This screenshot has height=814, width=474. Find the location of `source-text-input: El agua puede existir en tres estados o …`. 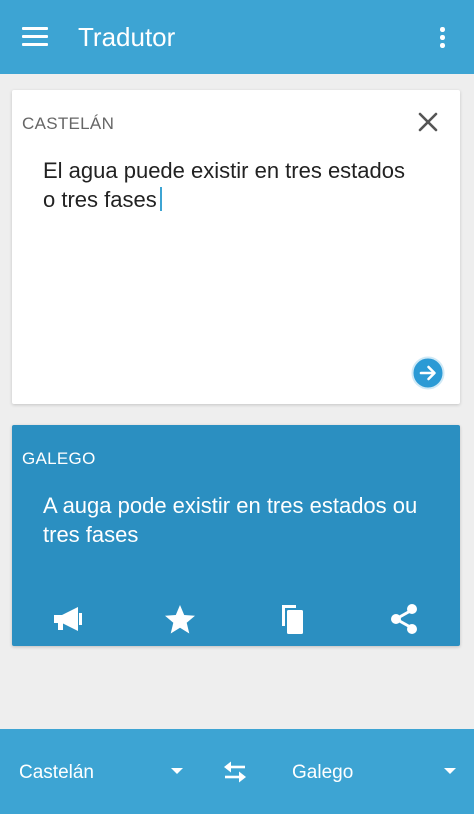

source-text-input: El agua puede existir en tres estados o … is located at coordinates (233, 185).